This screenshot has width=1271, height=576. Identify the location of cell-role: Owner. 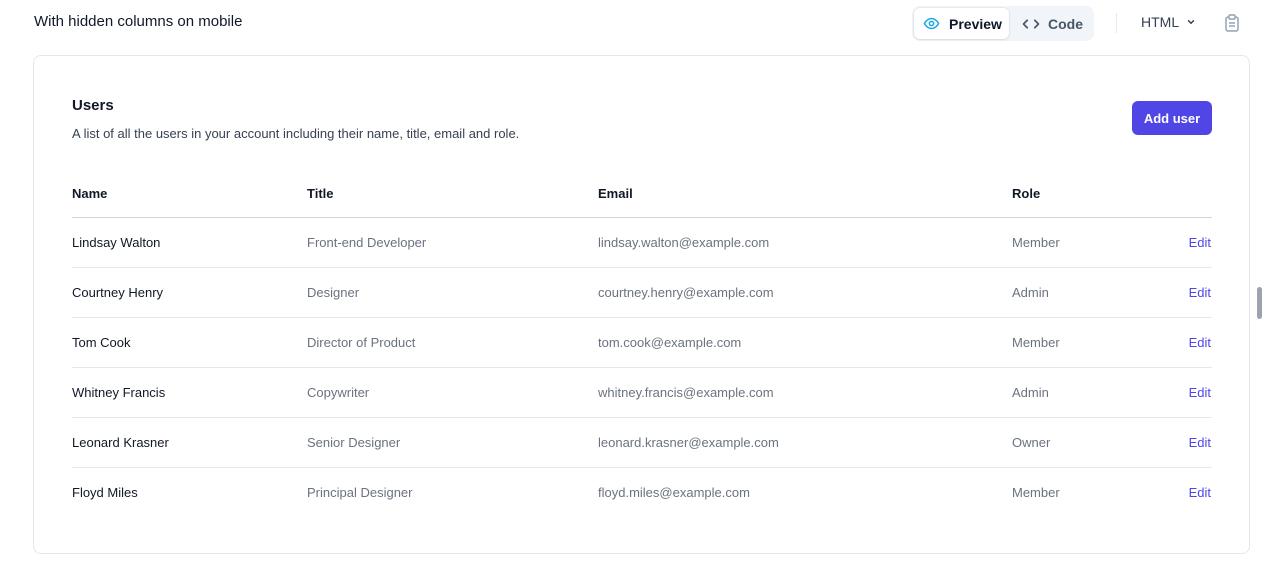
(1031, 442).